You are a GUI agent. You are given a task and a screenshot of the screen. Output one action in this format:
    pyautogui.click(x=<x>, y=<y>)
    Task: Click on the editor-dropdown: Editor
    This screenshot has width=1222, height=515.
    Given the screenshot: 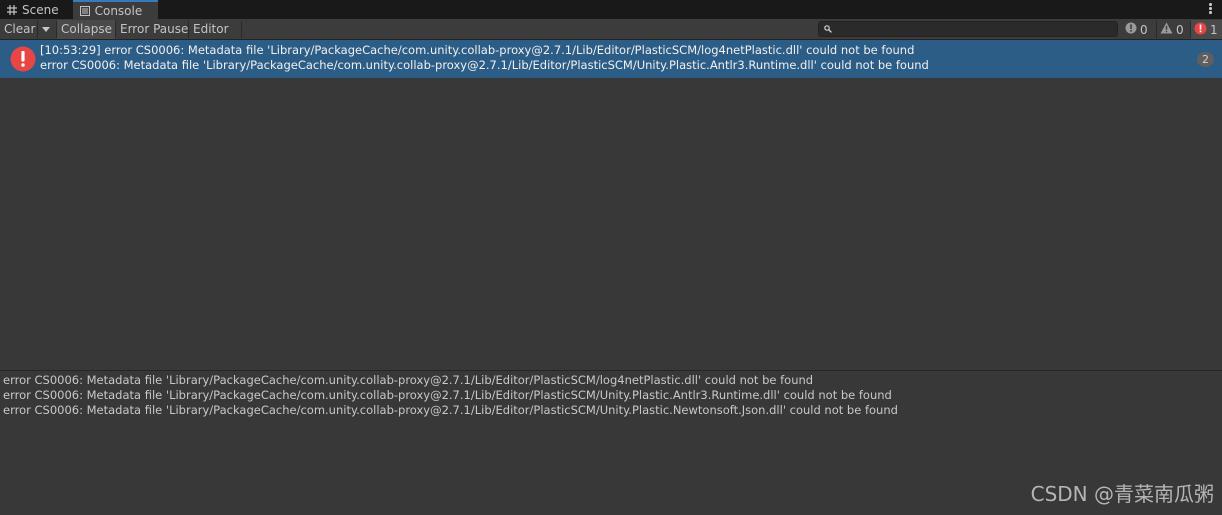 What is the action you would take?
    pyautogui.click(x=215, y=35)
    